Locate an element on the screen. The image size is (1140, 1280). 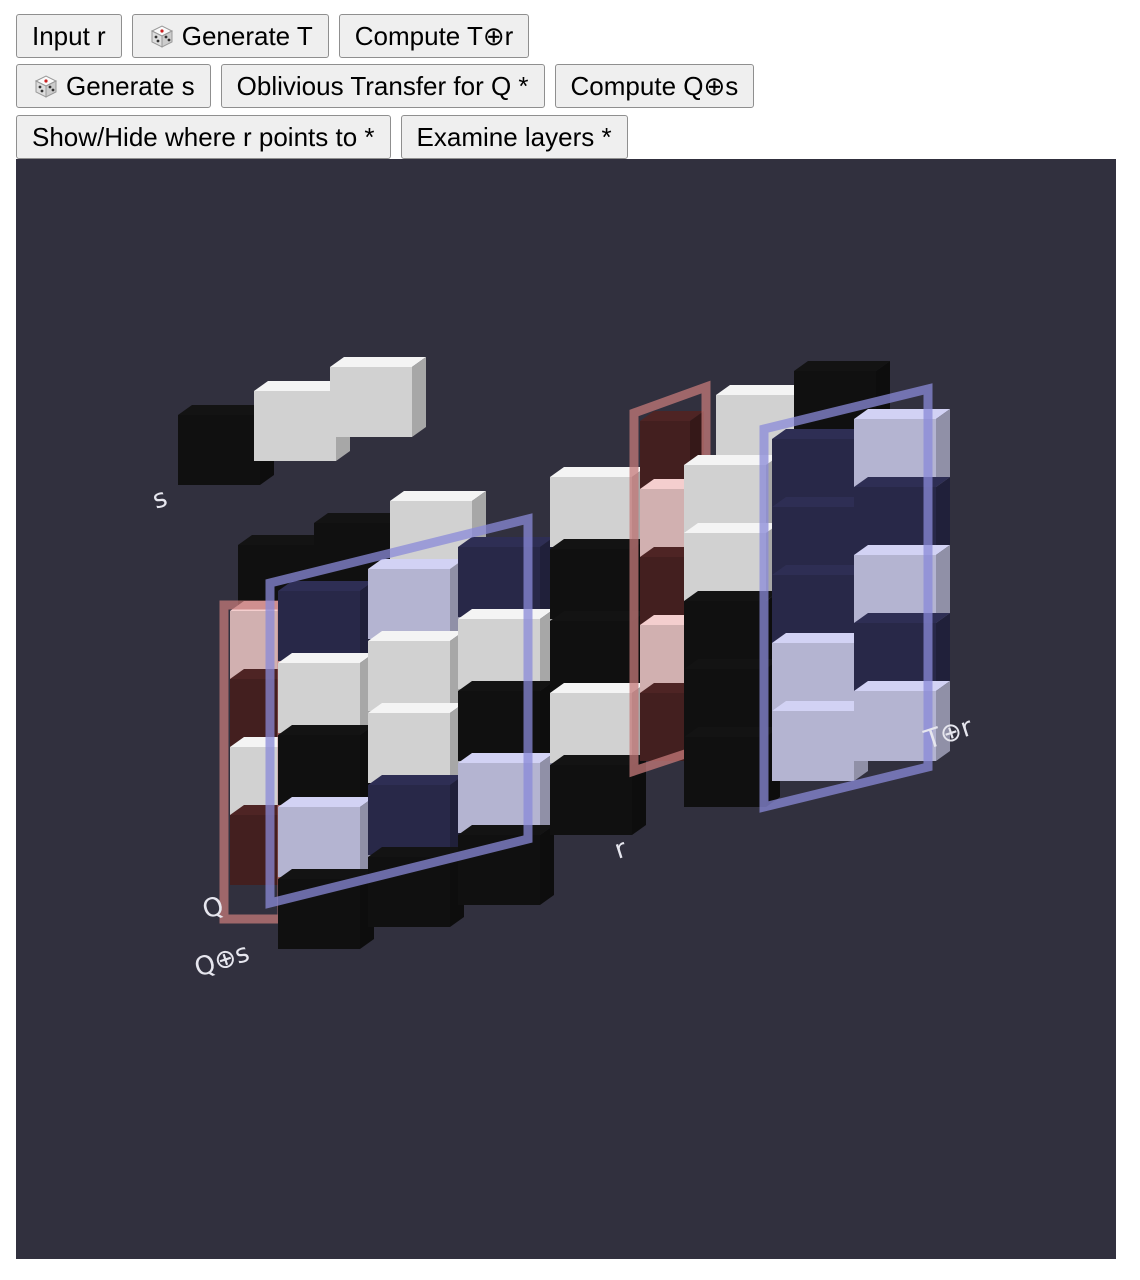
oblivious-transfer-q-button: Oblivious Transfer for Q * is located at coordinates (382, 86).